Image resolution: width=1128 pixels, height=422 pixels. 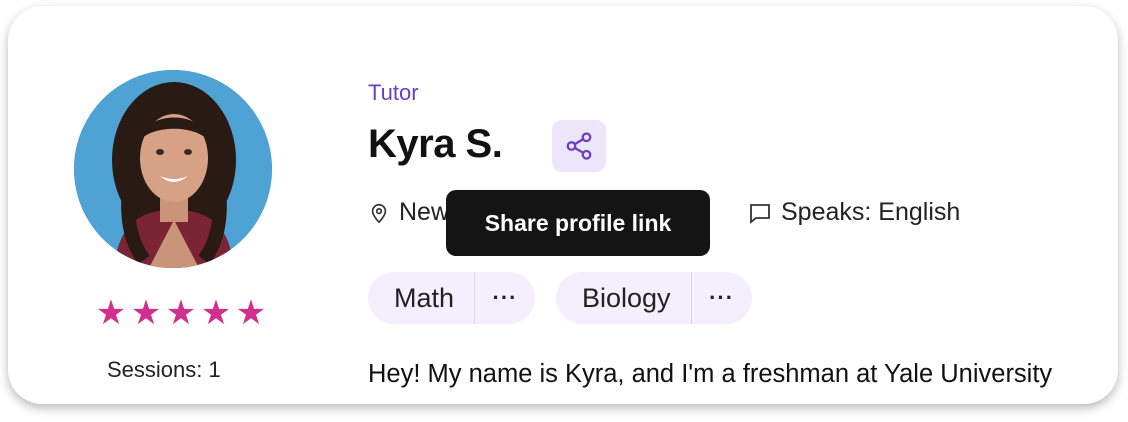 I want to click on tutor-avatar, so click(x=173, y=169).